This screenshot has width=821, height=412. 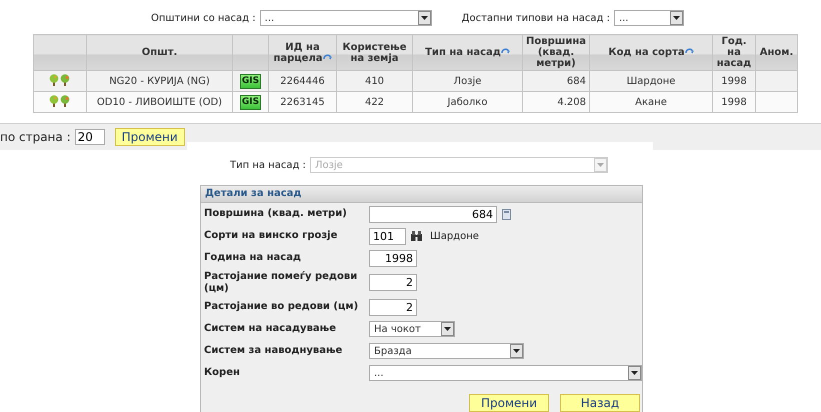 I want to click on field-label: Корен, so click(x=222, y=373).